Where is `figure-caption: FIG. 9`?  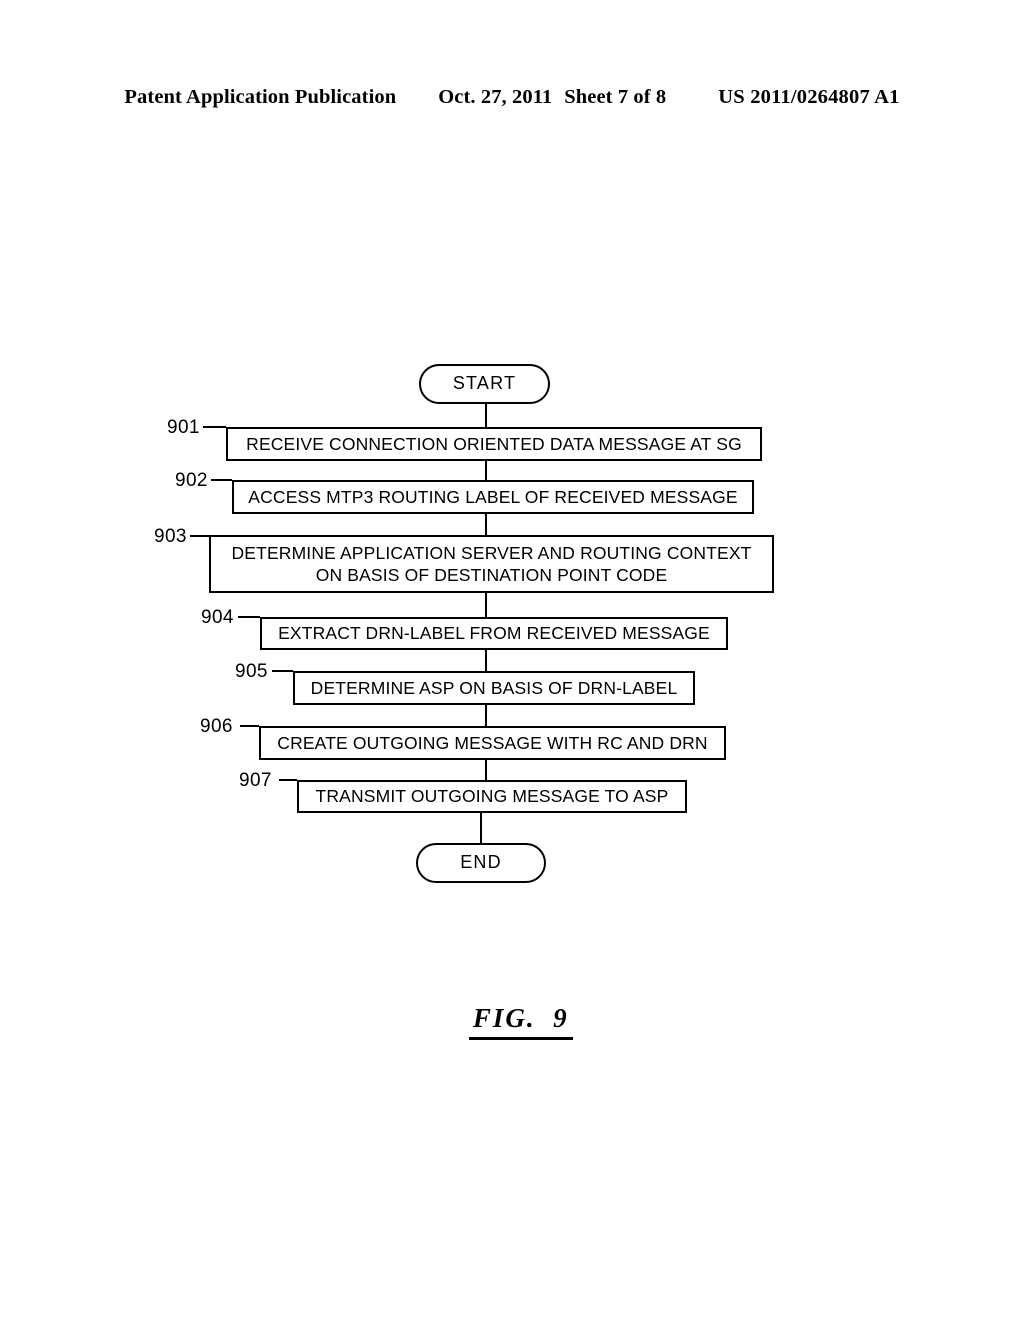 figure-caption: FIG. 9 is located at coordinates (512, 1006).